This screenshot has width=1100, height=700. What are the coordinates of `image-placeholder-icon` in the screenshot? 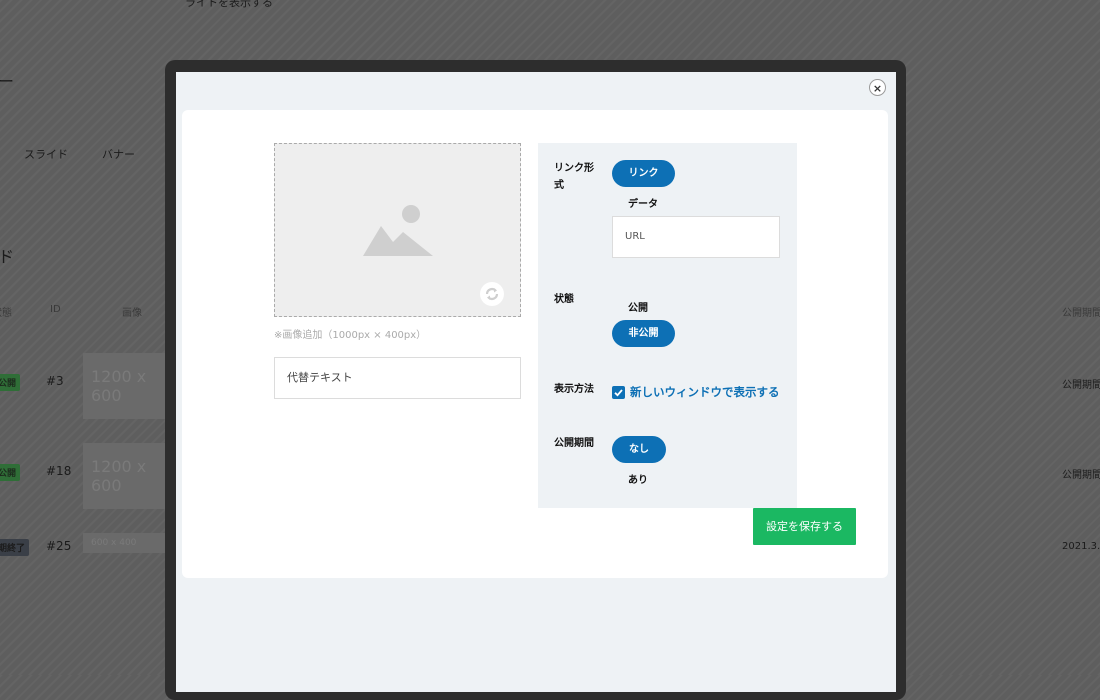 It's located at (398, 230).